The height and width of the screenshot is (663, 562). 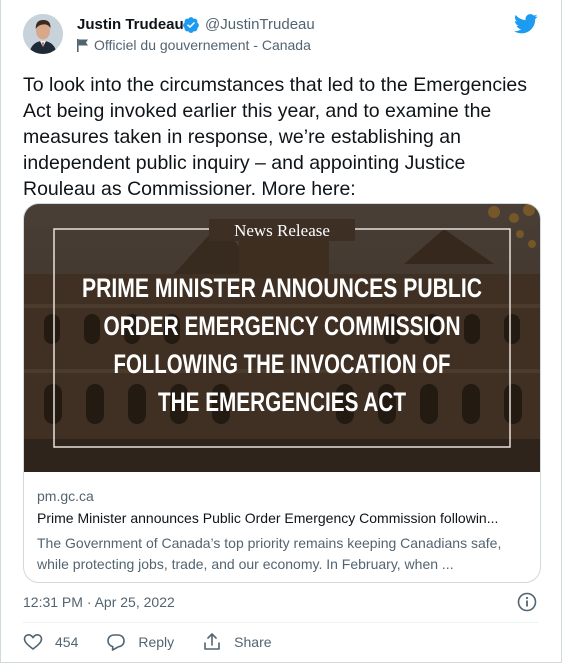 I want to click on divider, so click(x=281, y=622).